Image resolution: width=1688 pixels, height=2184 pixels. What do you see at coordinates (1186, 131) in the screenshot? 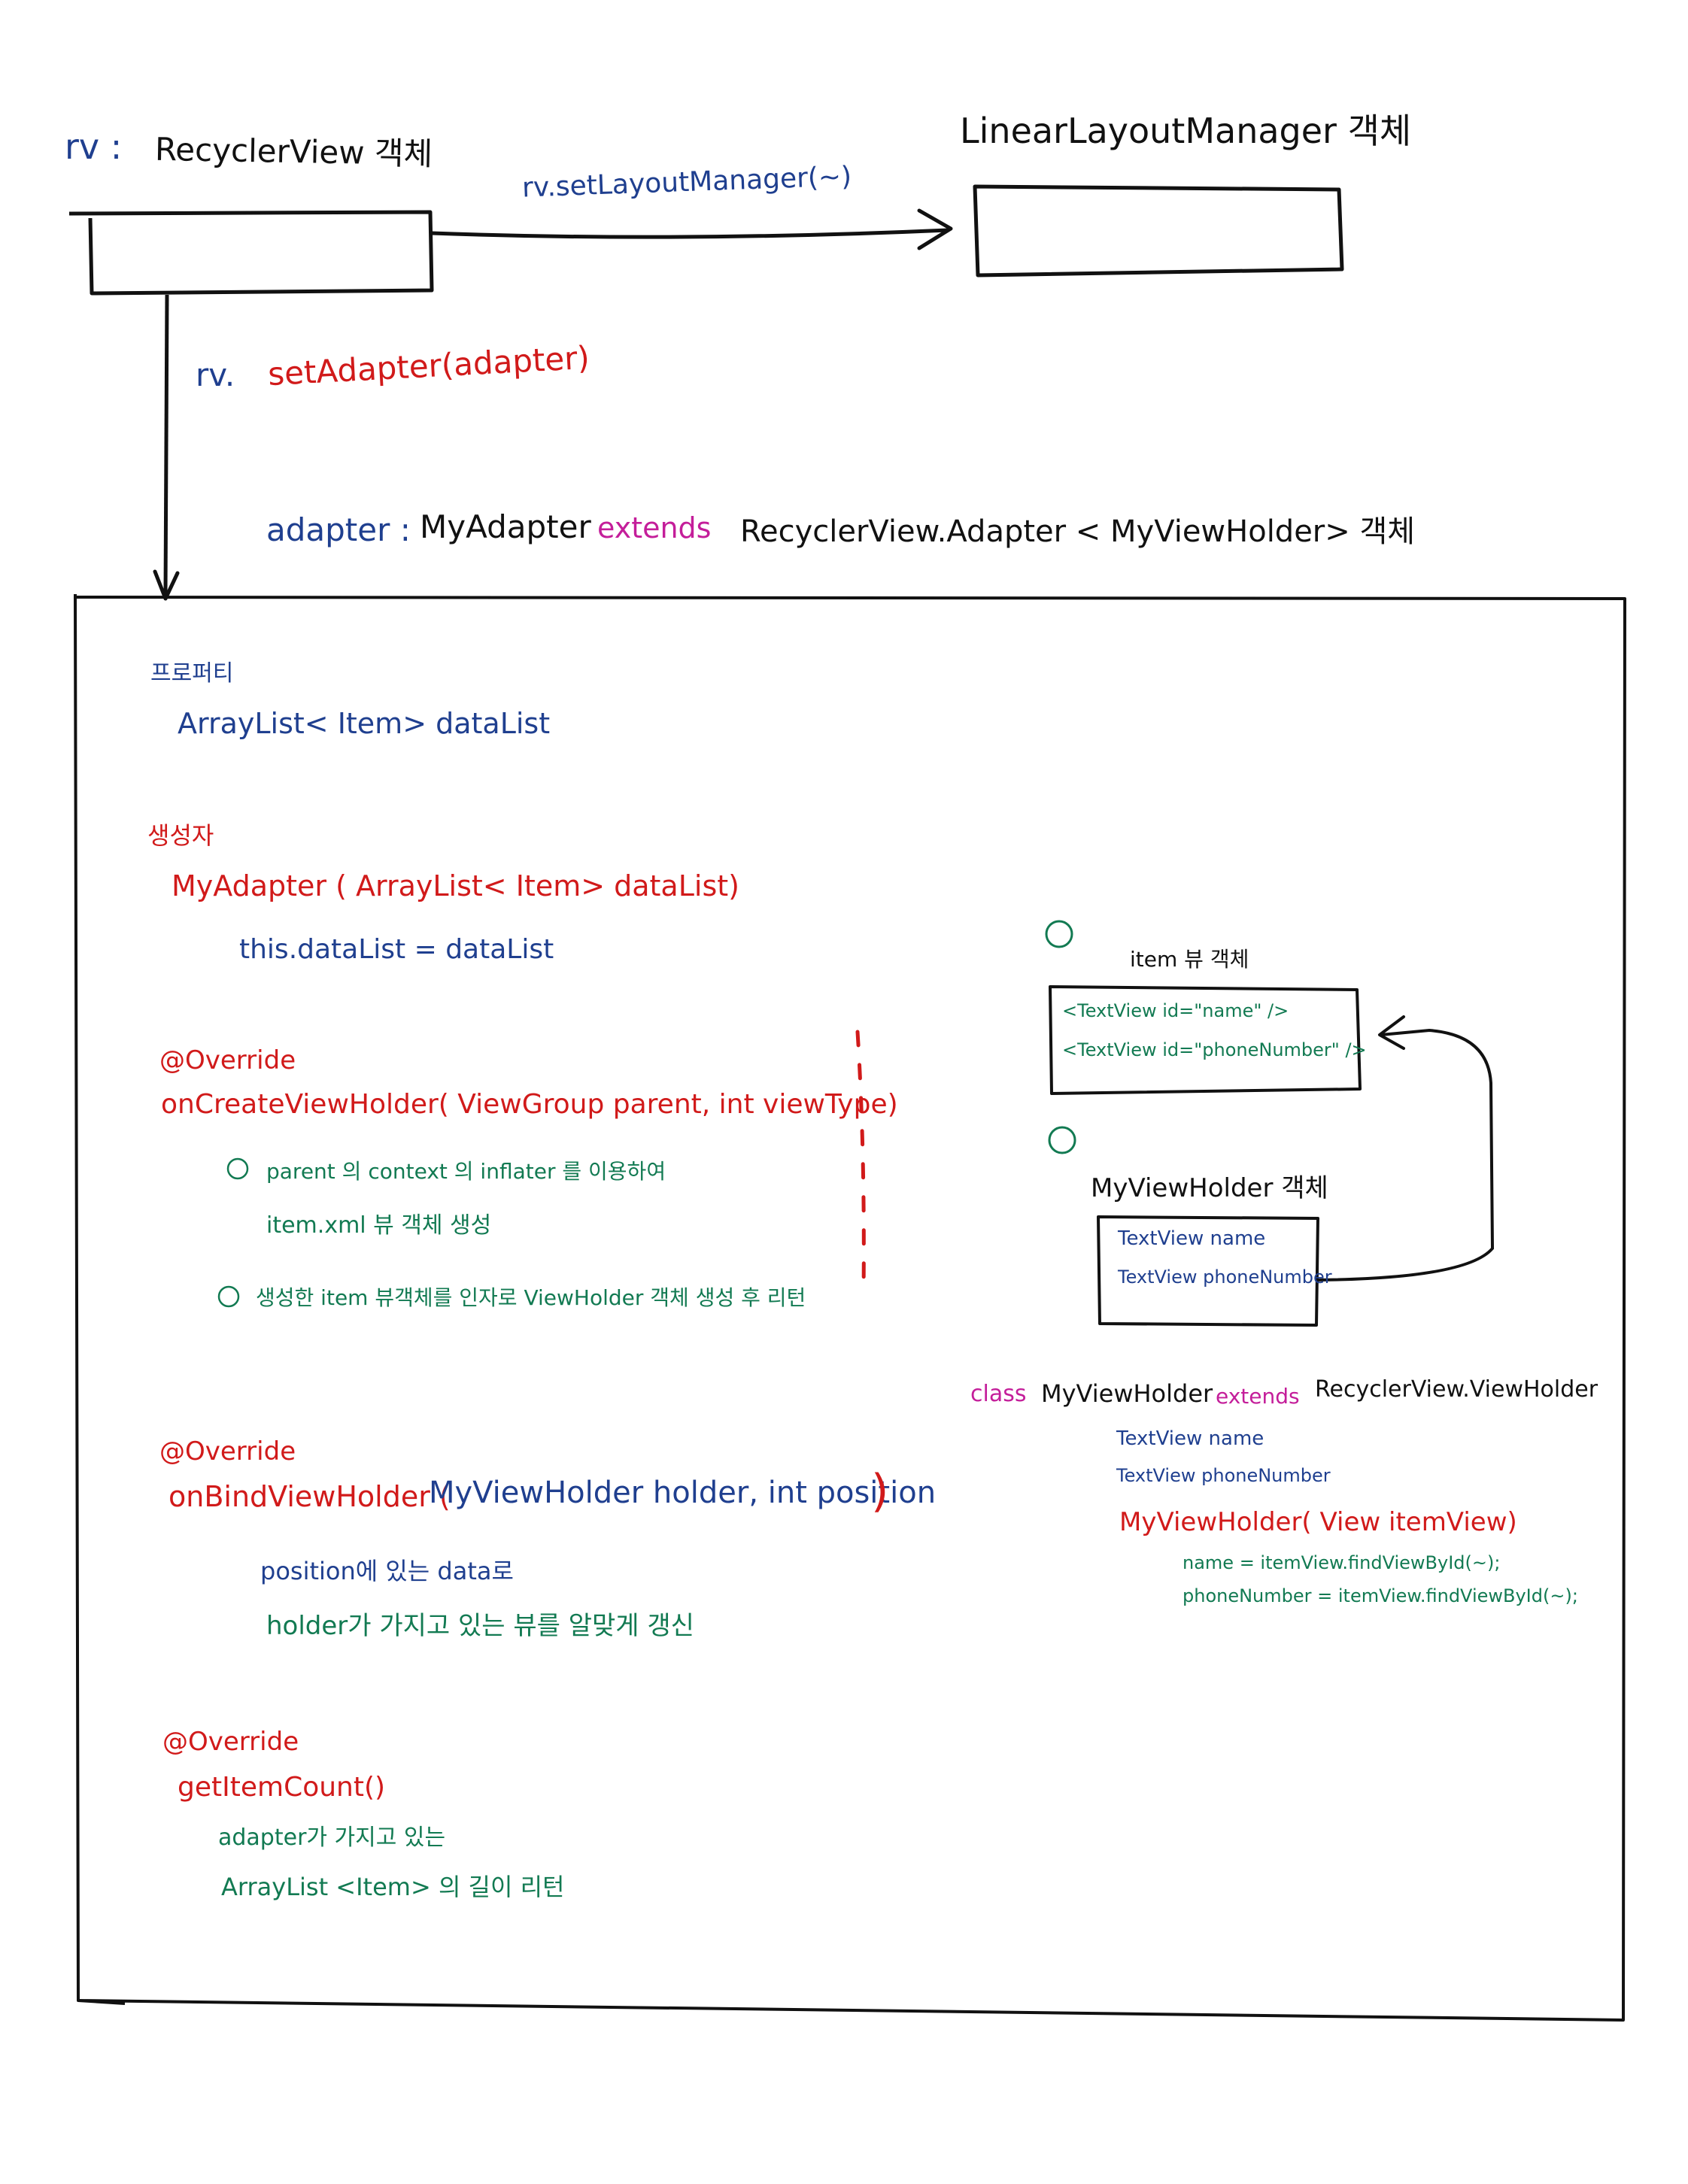
I see `linearlayoutmanager-label: LinearLayoutManager 객체` at bounding box center [1186, 131].